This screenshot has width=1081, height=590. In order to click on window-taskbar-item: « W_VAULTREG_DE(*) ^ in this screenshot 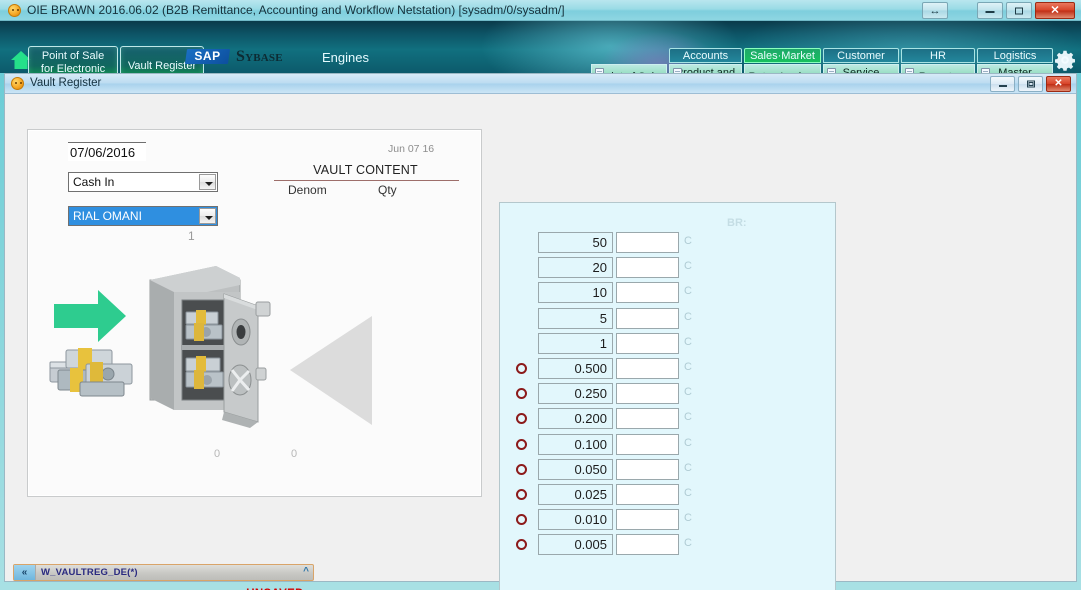, I will do `click(163, 572)`.